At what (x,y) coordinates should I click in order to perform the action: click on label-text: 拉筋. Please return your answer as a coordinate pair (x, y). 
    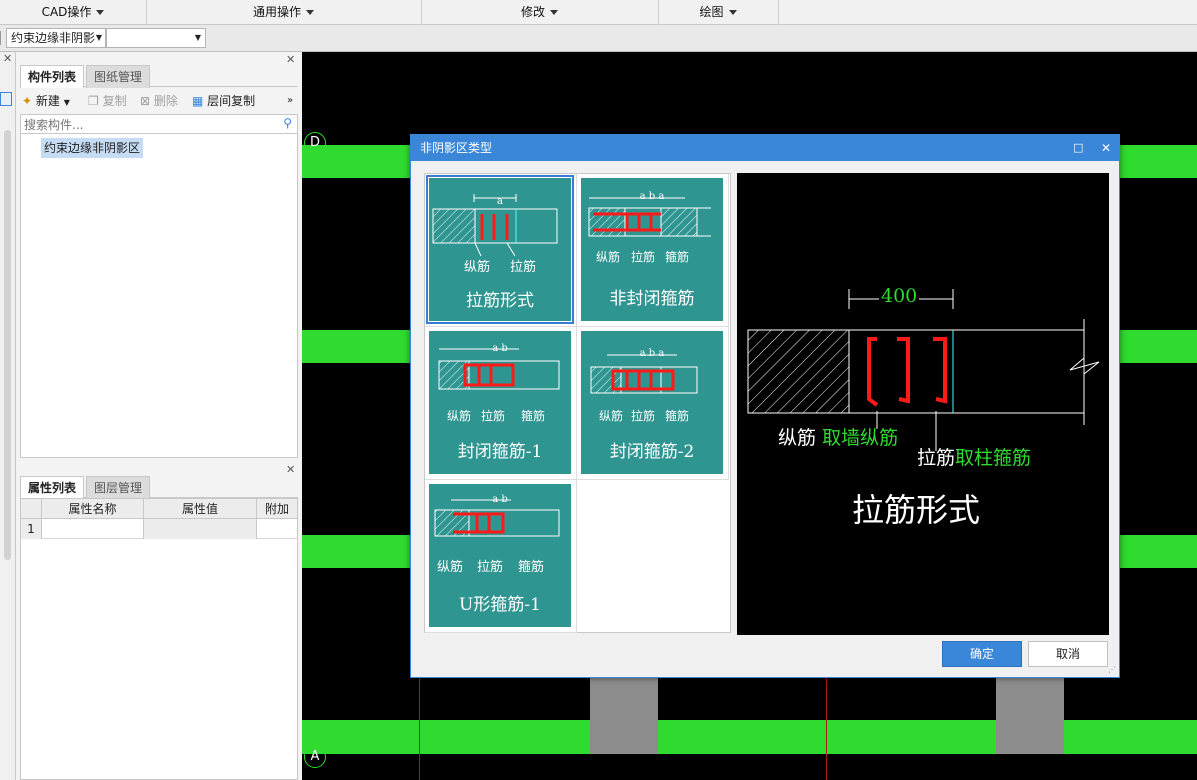
    Looking at the image, I should click on (936, 458).